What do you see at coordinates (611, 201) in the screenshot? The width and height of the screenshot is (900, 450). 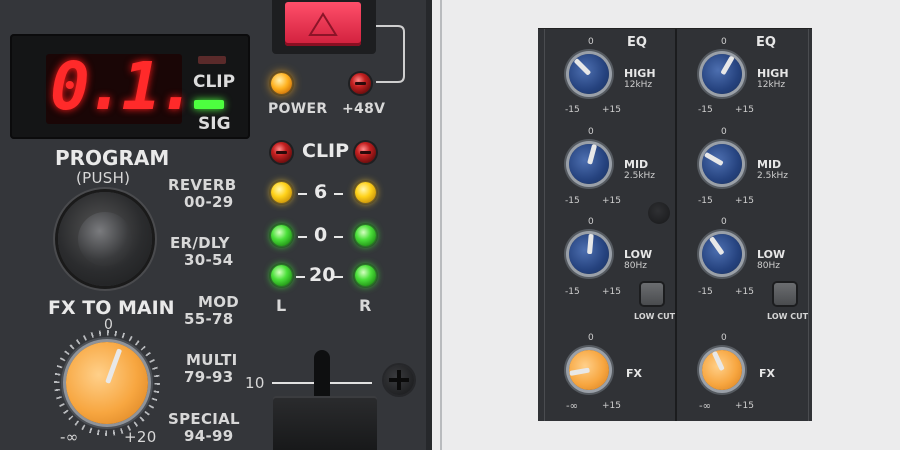 I see `ch1-mid-max: +15` at bounding box center [611, 201].